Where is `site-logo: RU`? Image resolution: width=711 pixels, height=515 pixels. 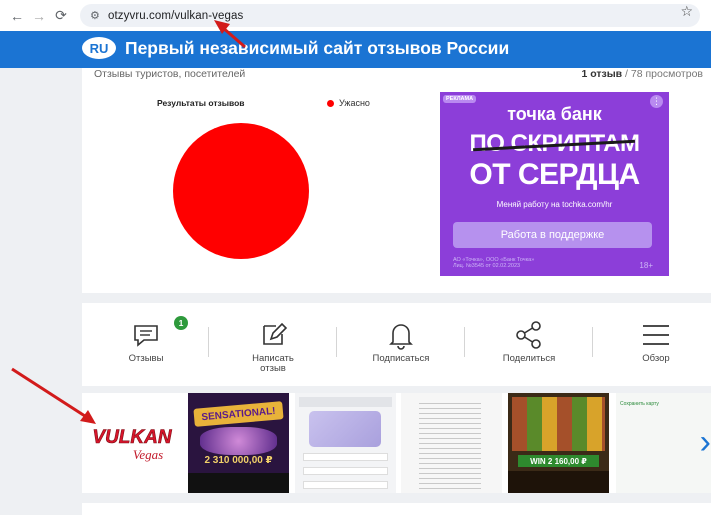 site-logo: RU is located at coordinates (99, 48).